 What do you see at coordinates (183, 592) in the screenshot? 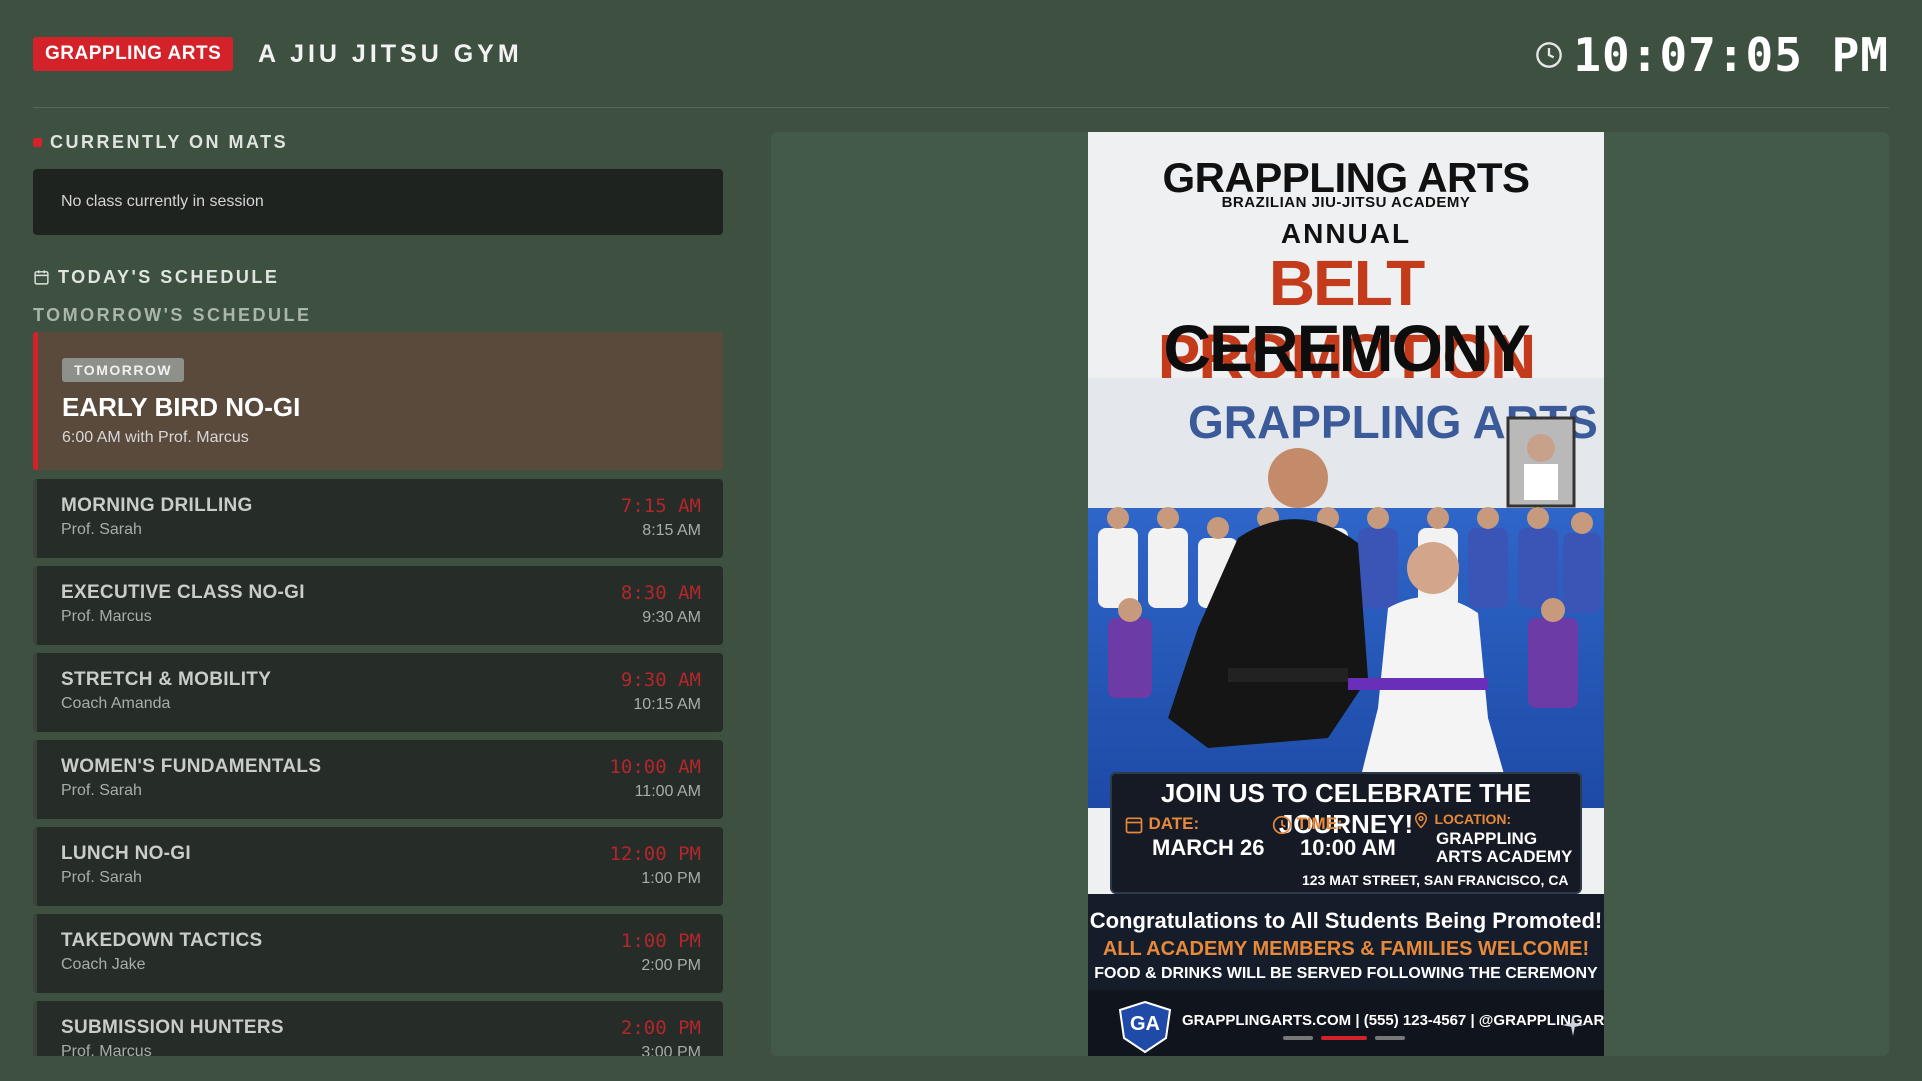
I see `class-name: EXECUTIVE CLASS NO-GI` at bounding box center [183, 592].